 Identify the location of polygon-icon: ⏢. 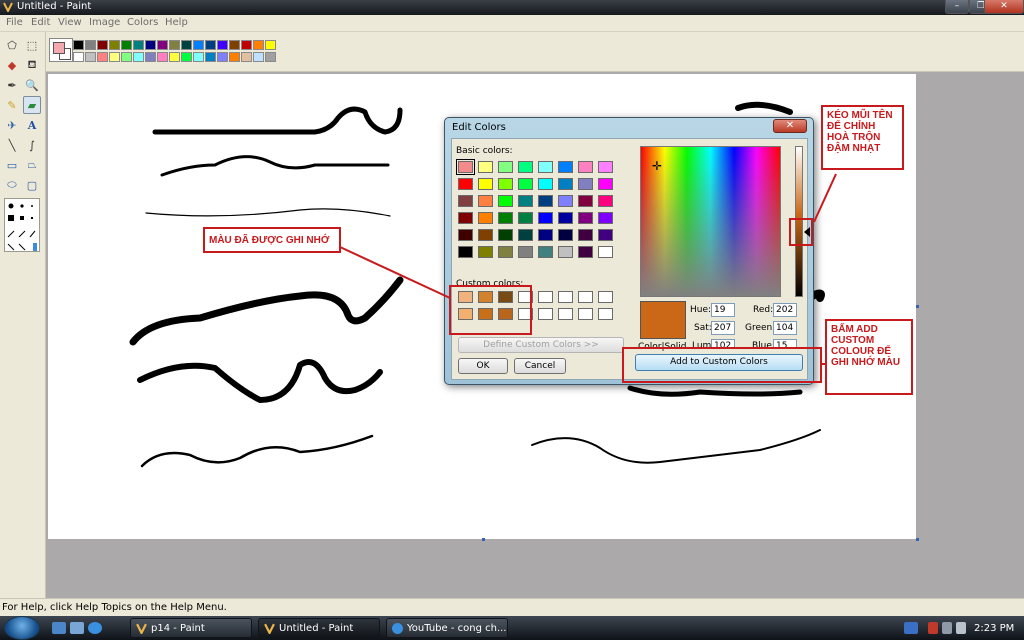
(32, 165).